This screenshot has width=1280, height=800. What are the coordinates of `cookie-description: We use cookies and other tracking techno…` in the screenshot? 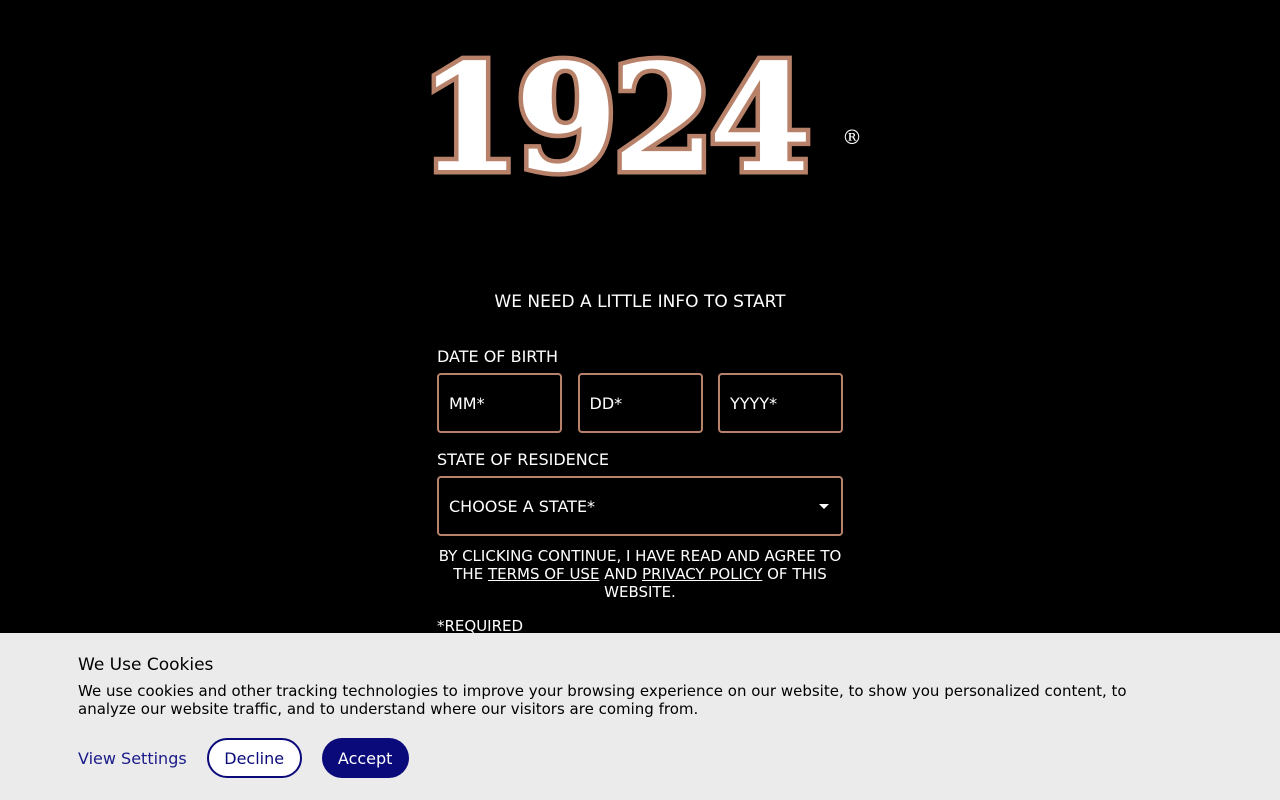 It's located at (602, 700).